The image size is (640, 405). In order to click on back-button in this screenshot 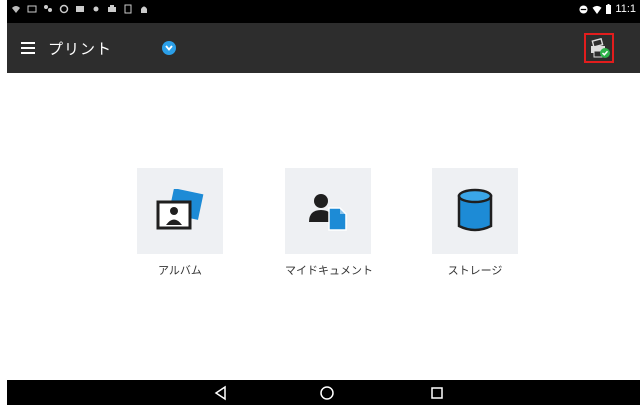, I will do `click(221, 393)`.